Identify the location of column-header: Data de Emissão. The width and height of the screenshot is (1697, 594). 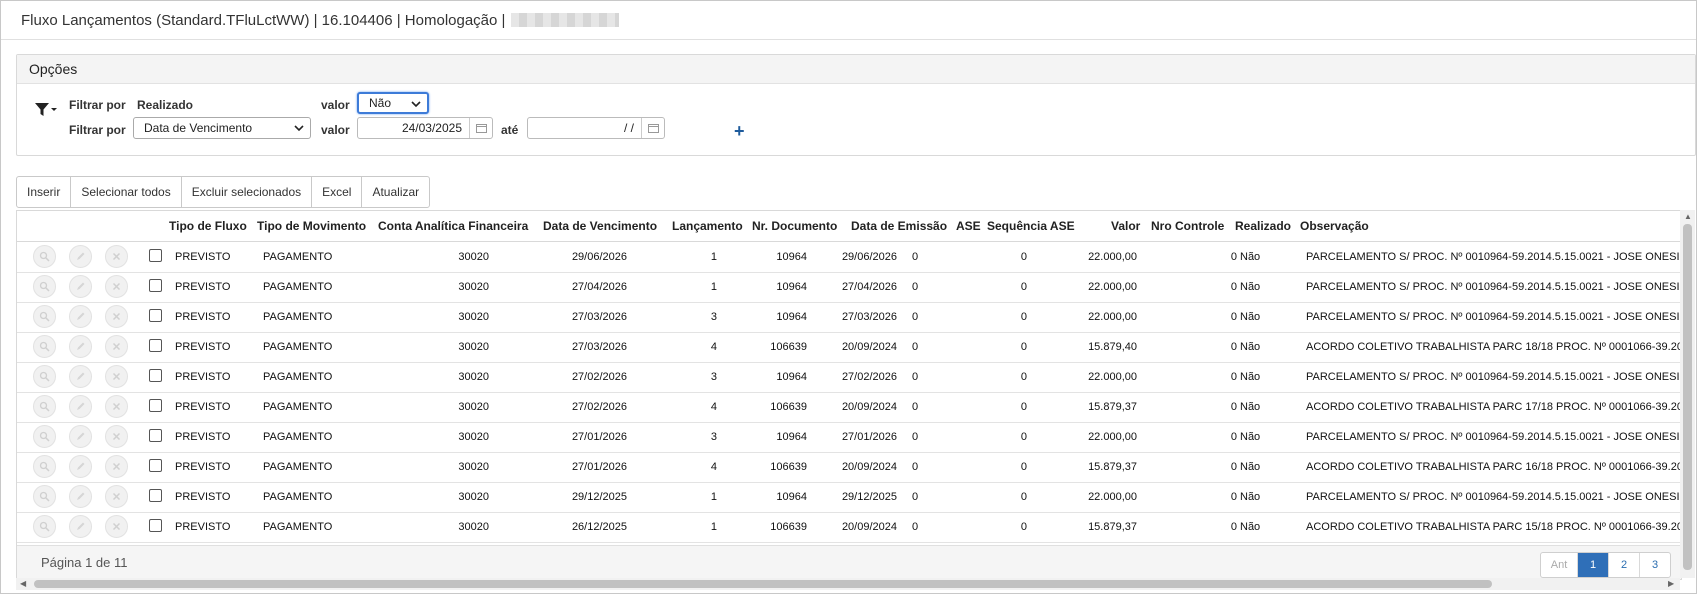
(899, 226).